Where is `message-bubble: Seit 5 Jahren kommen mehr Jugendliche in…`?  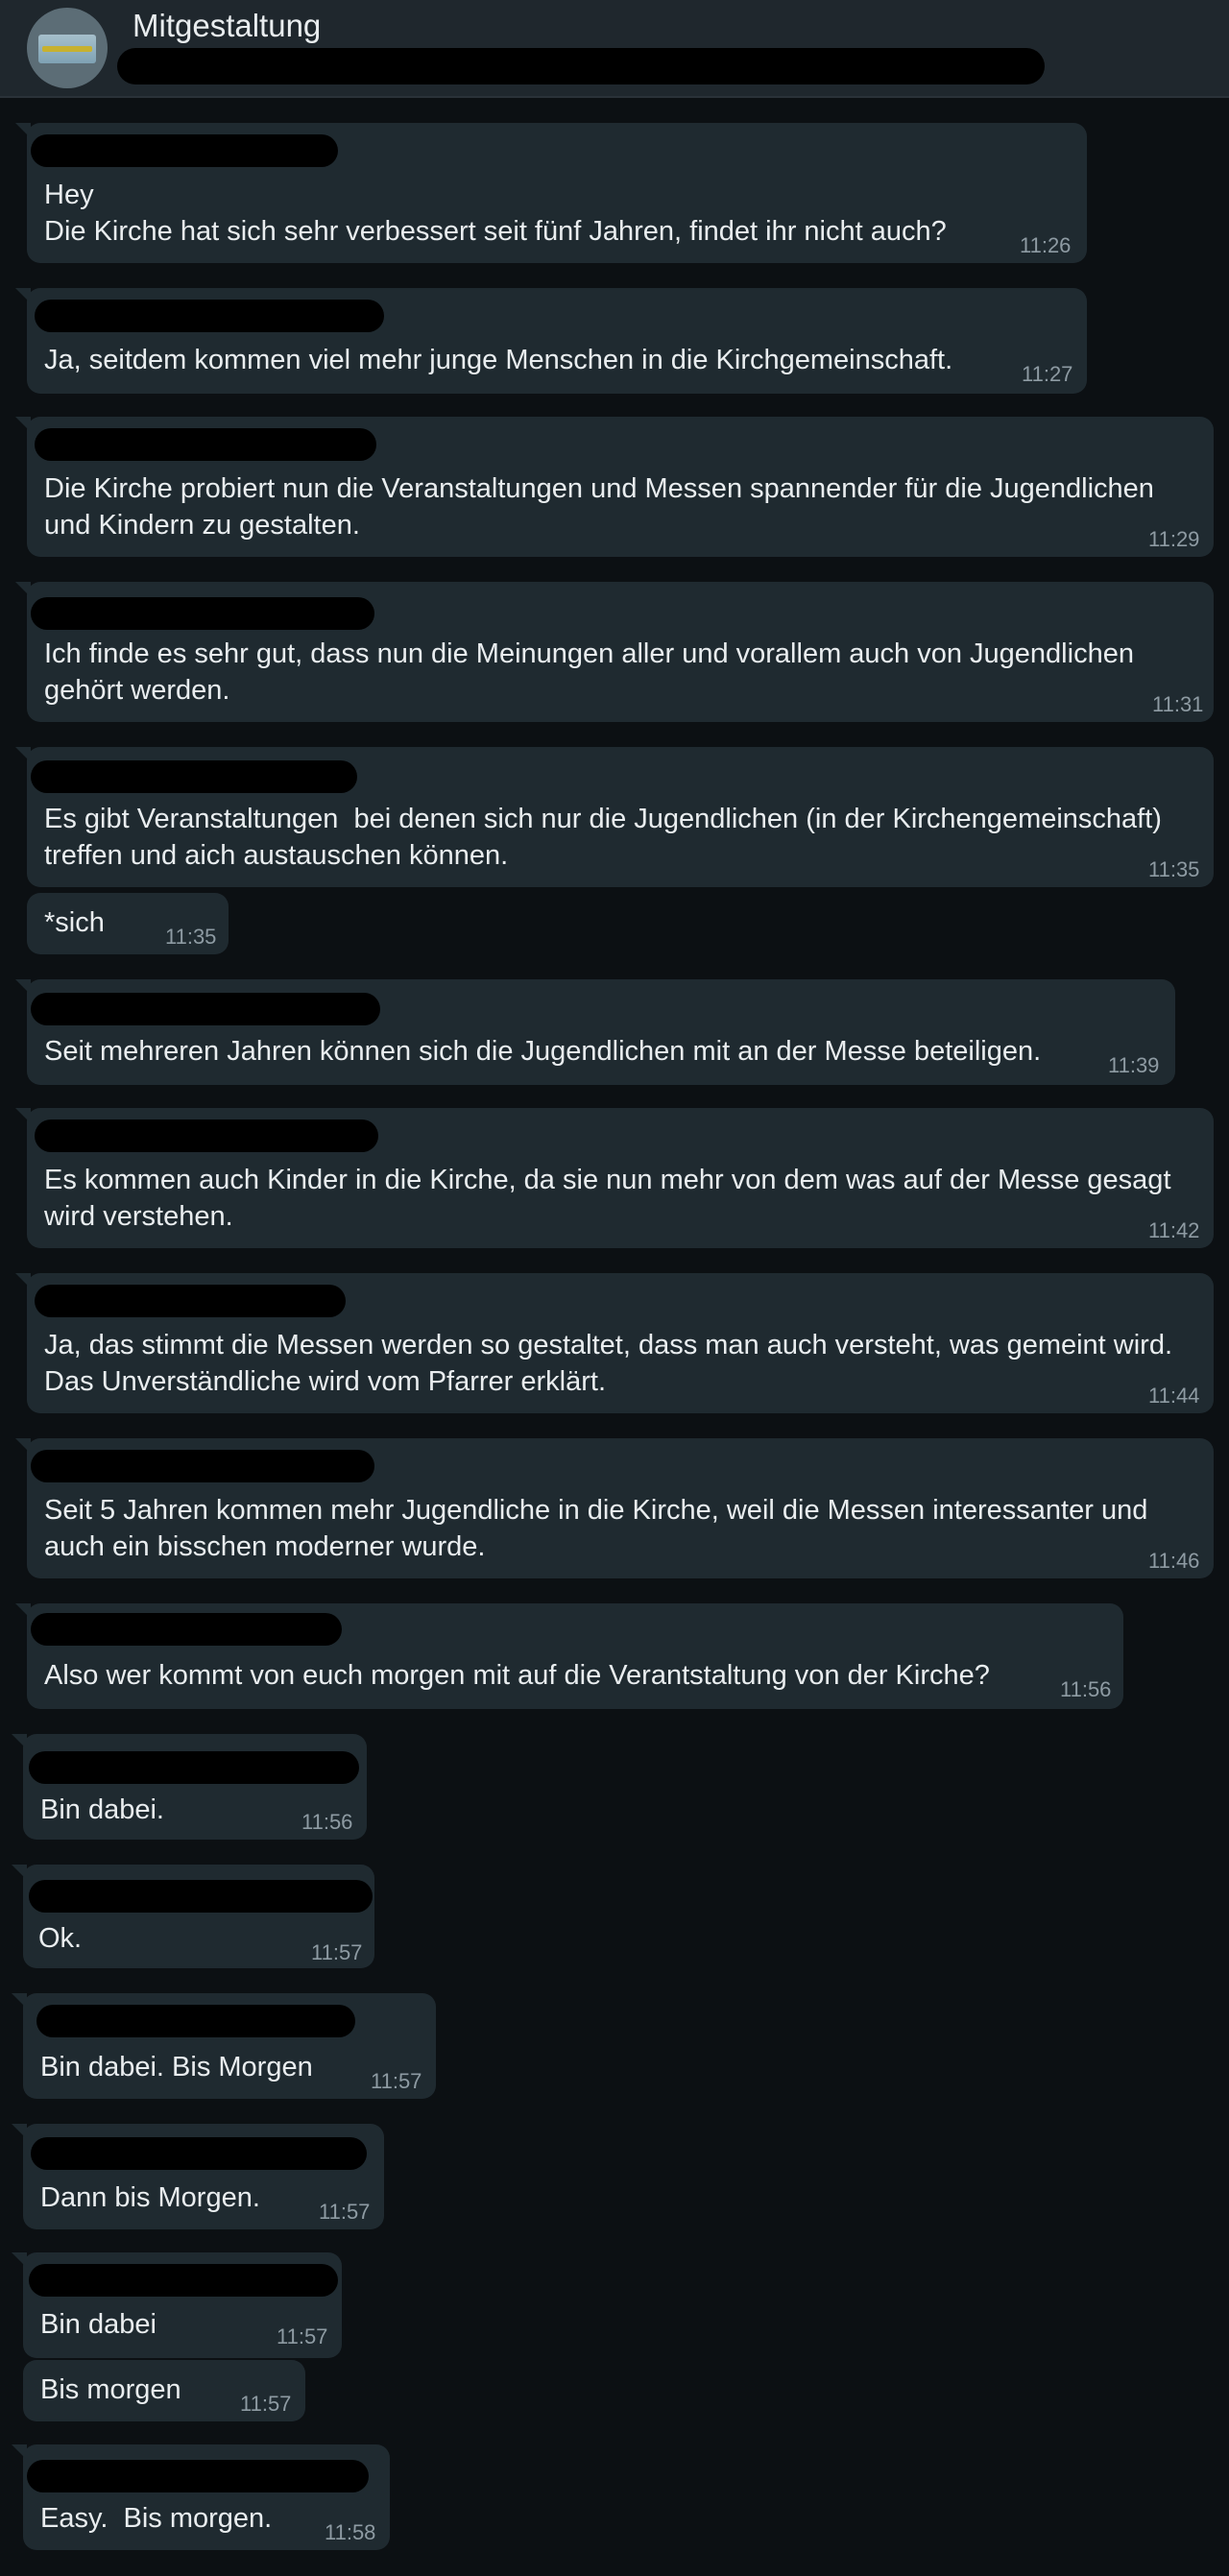 message-bubble: Seit 5 Jahren kommen mehr Jugendliche in… is located at coordinates (614, 1508).